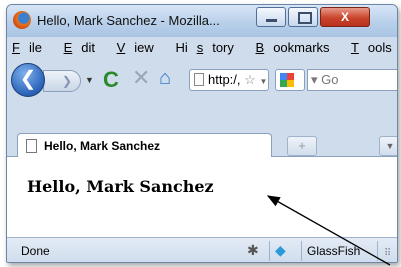 The image size is (401, 267). What do you see at coordinates (334, 251) in the screenshot?
I see `server-label: GlassFish` at bounding box center [334, 251].